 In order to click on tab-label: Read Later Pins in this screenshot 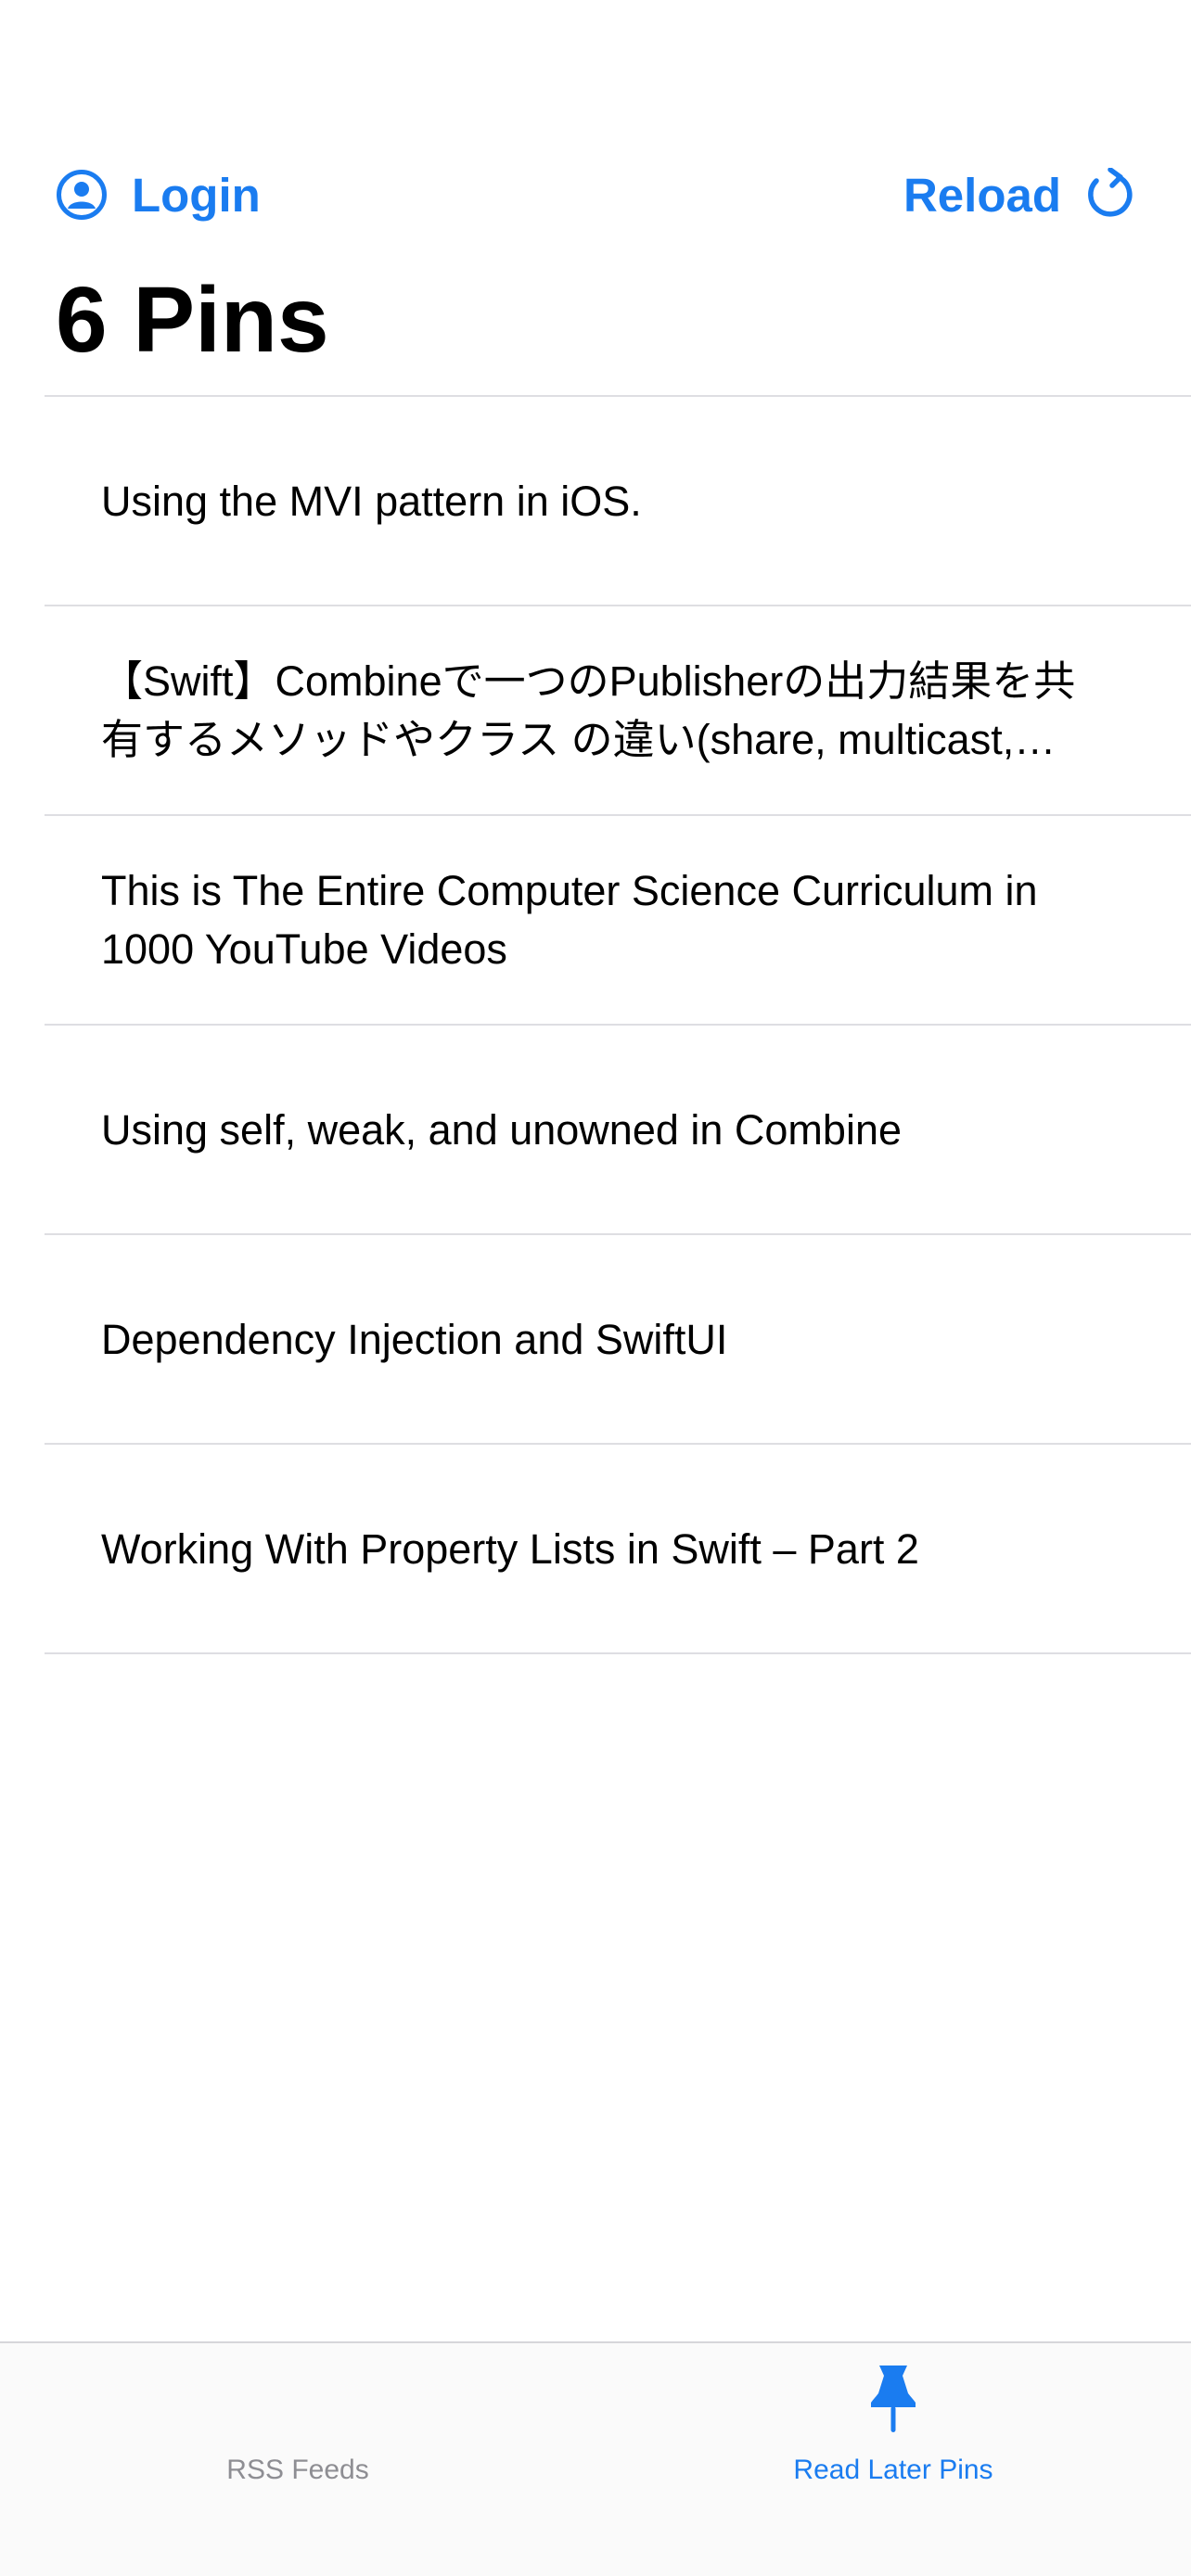, I will do `click(893, 2470)`.